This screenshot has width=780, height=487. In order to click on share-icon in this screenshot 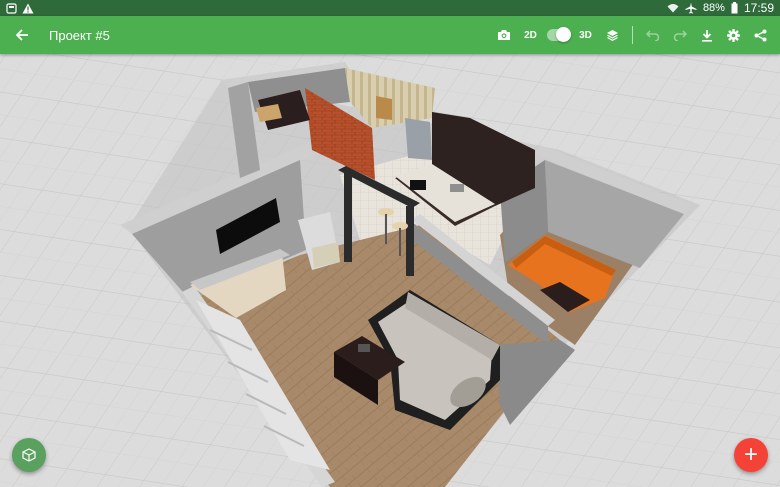, I will do `click(760, 35)`.